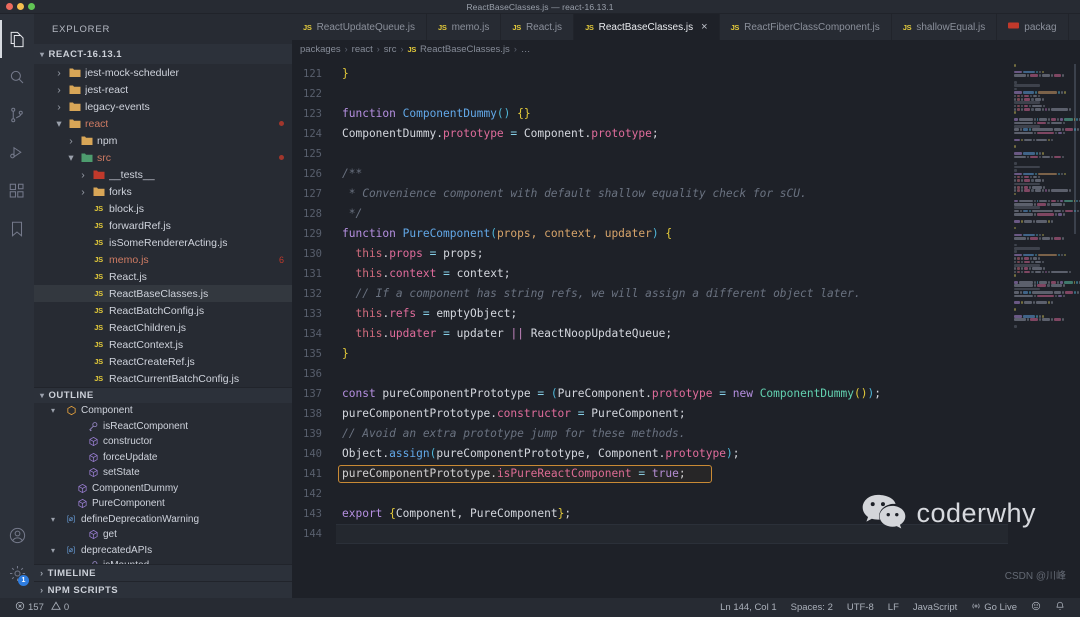 Image resolution: width=1080 pixels, height=617 pixels. What do you see at coordinates (1033, 27) in the screenshot?
I see `tab-packag: packag` at bounding box center [1033, 27].